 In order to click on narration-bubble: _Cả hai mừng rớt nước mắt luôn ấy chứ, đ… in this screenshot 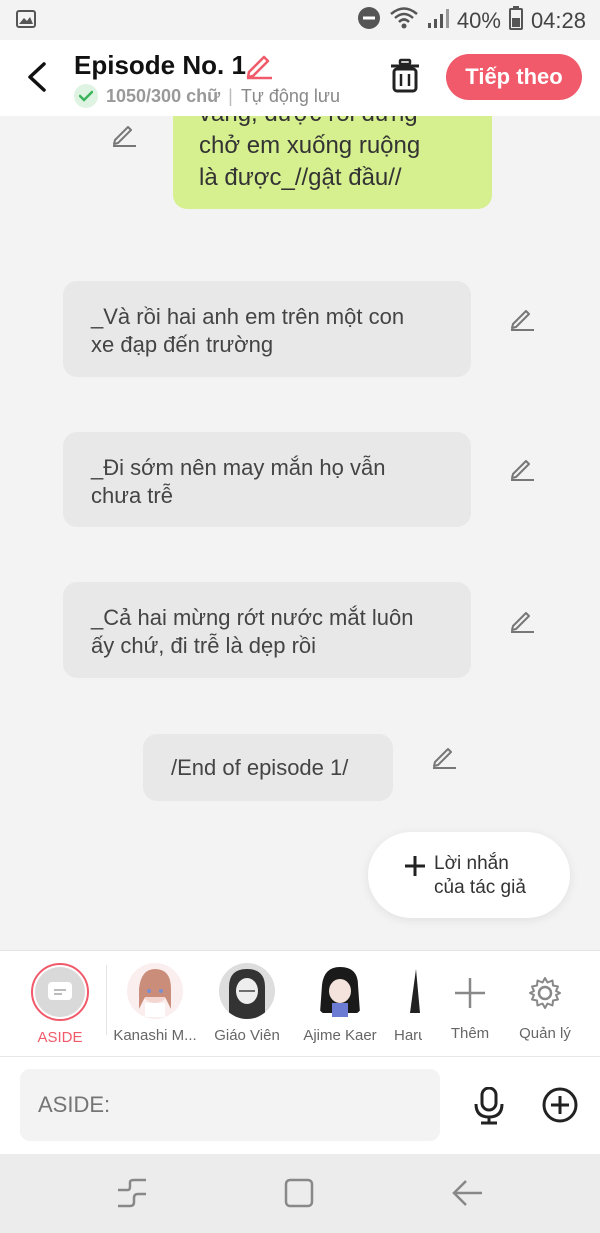, I will do `click(267, 630)`.